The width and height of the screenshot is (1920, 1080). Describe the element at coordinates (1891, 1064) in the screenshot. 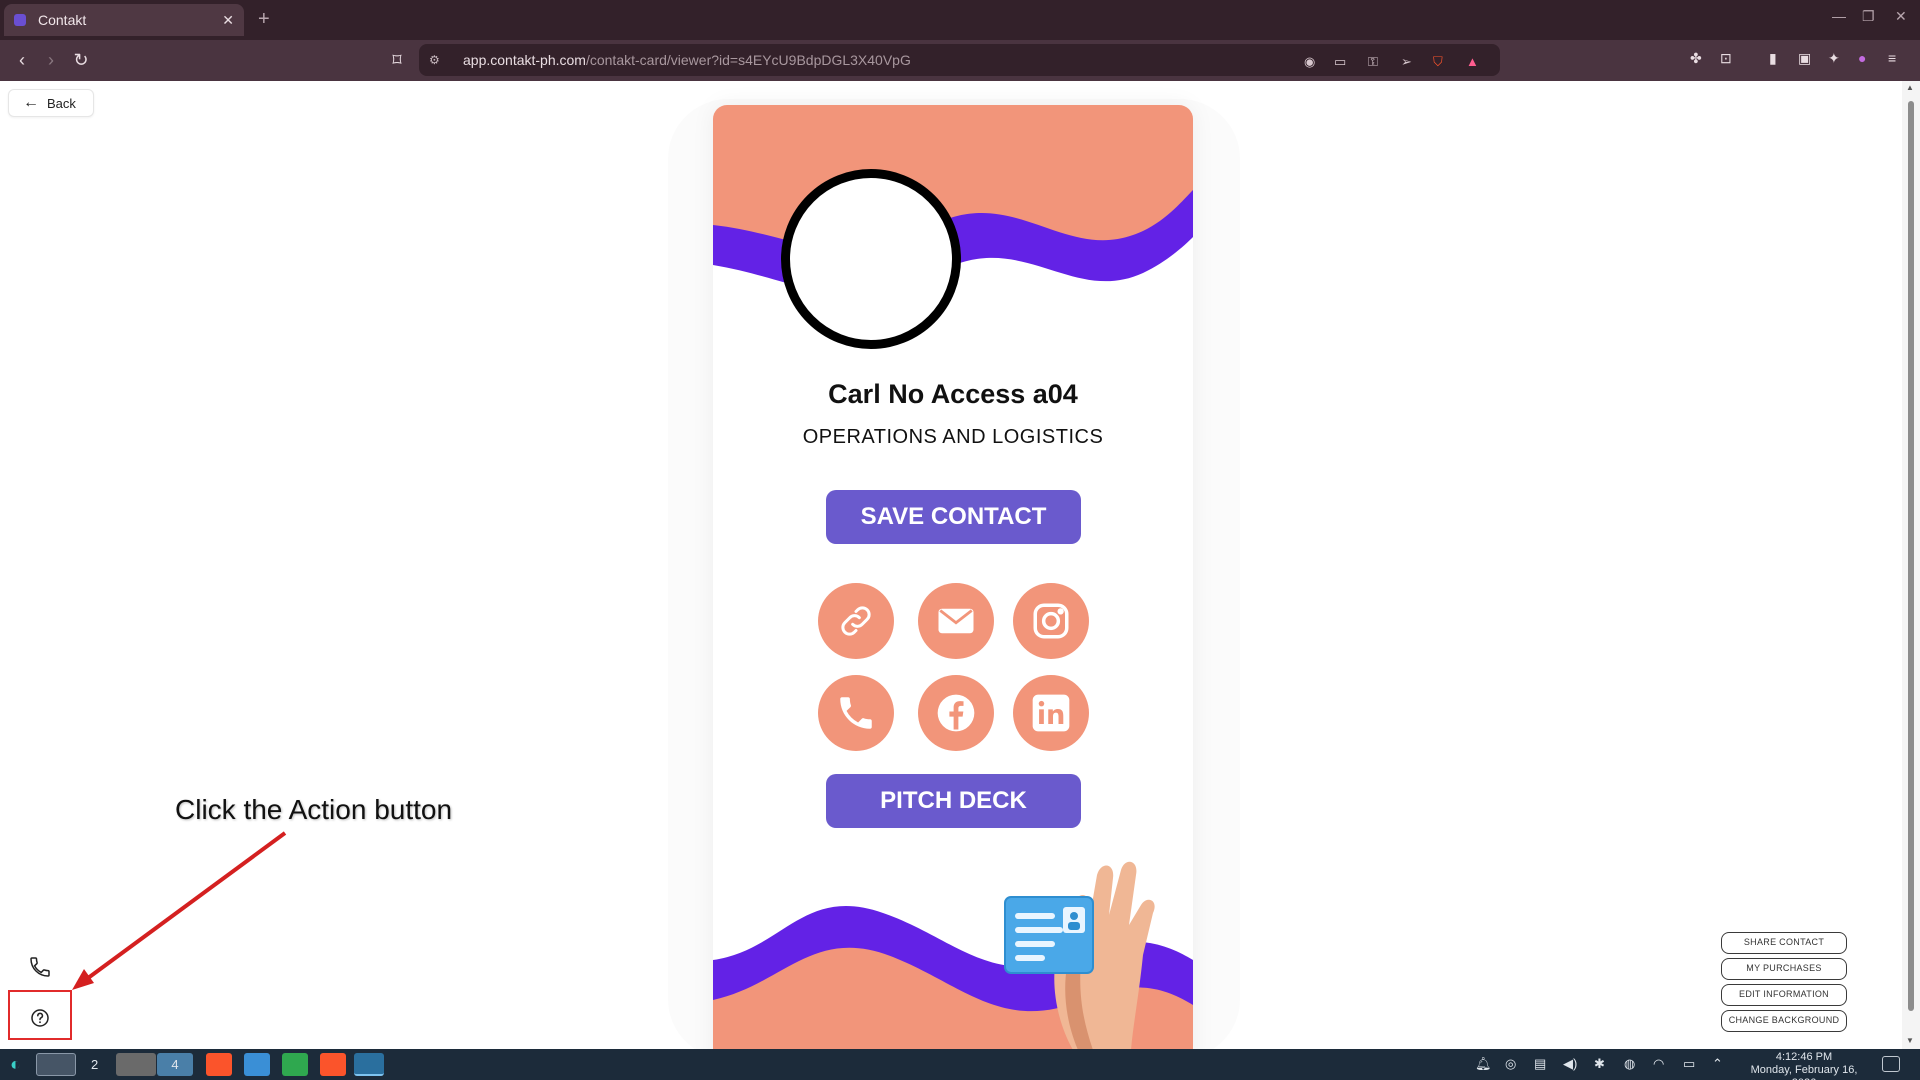

I see `show-desktop-icon` at that location.